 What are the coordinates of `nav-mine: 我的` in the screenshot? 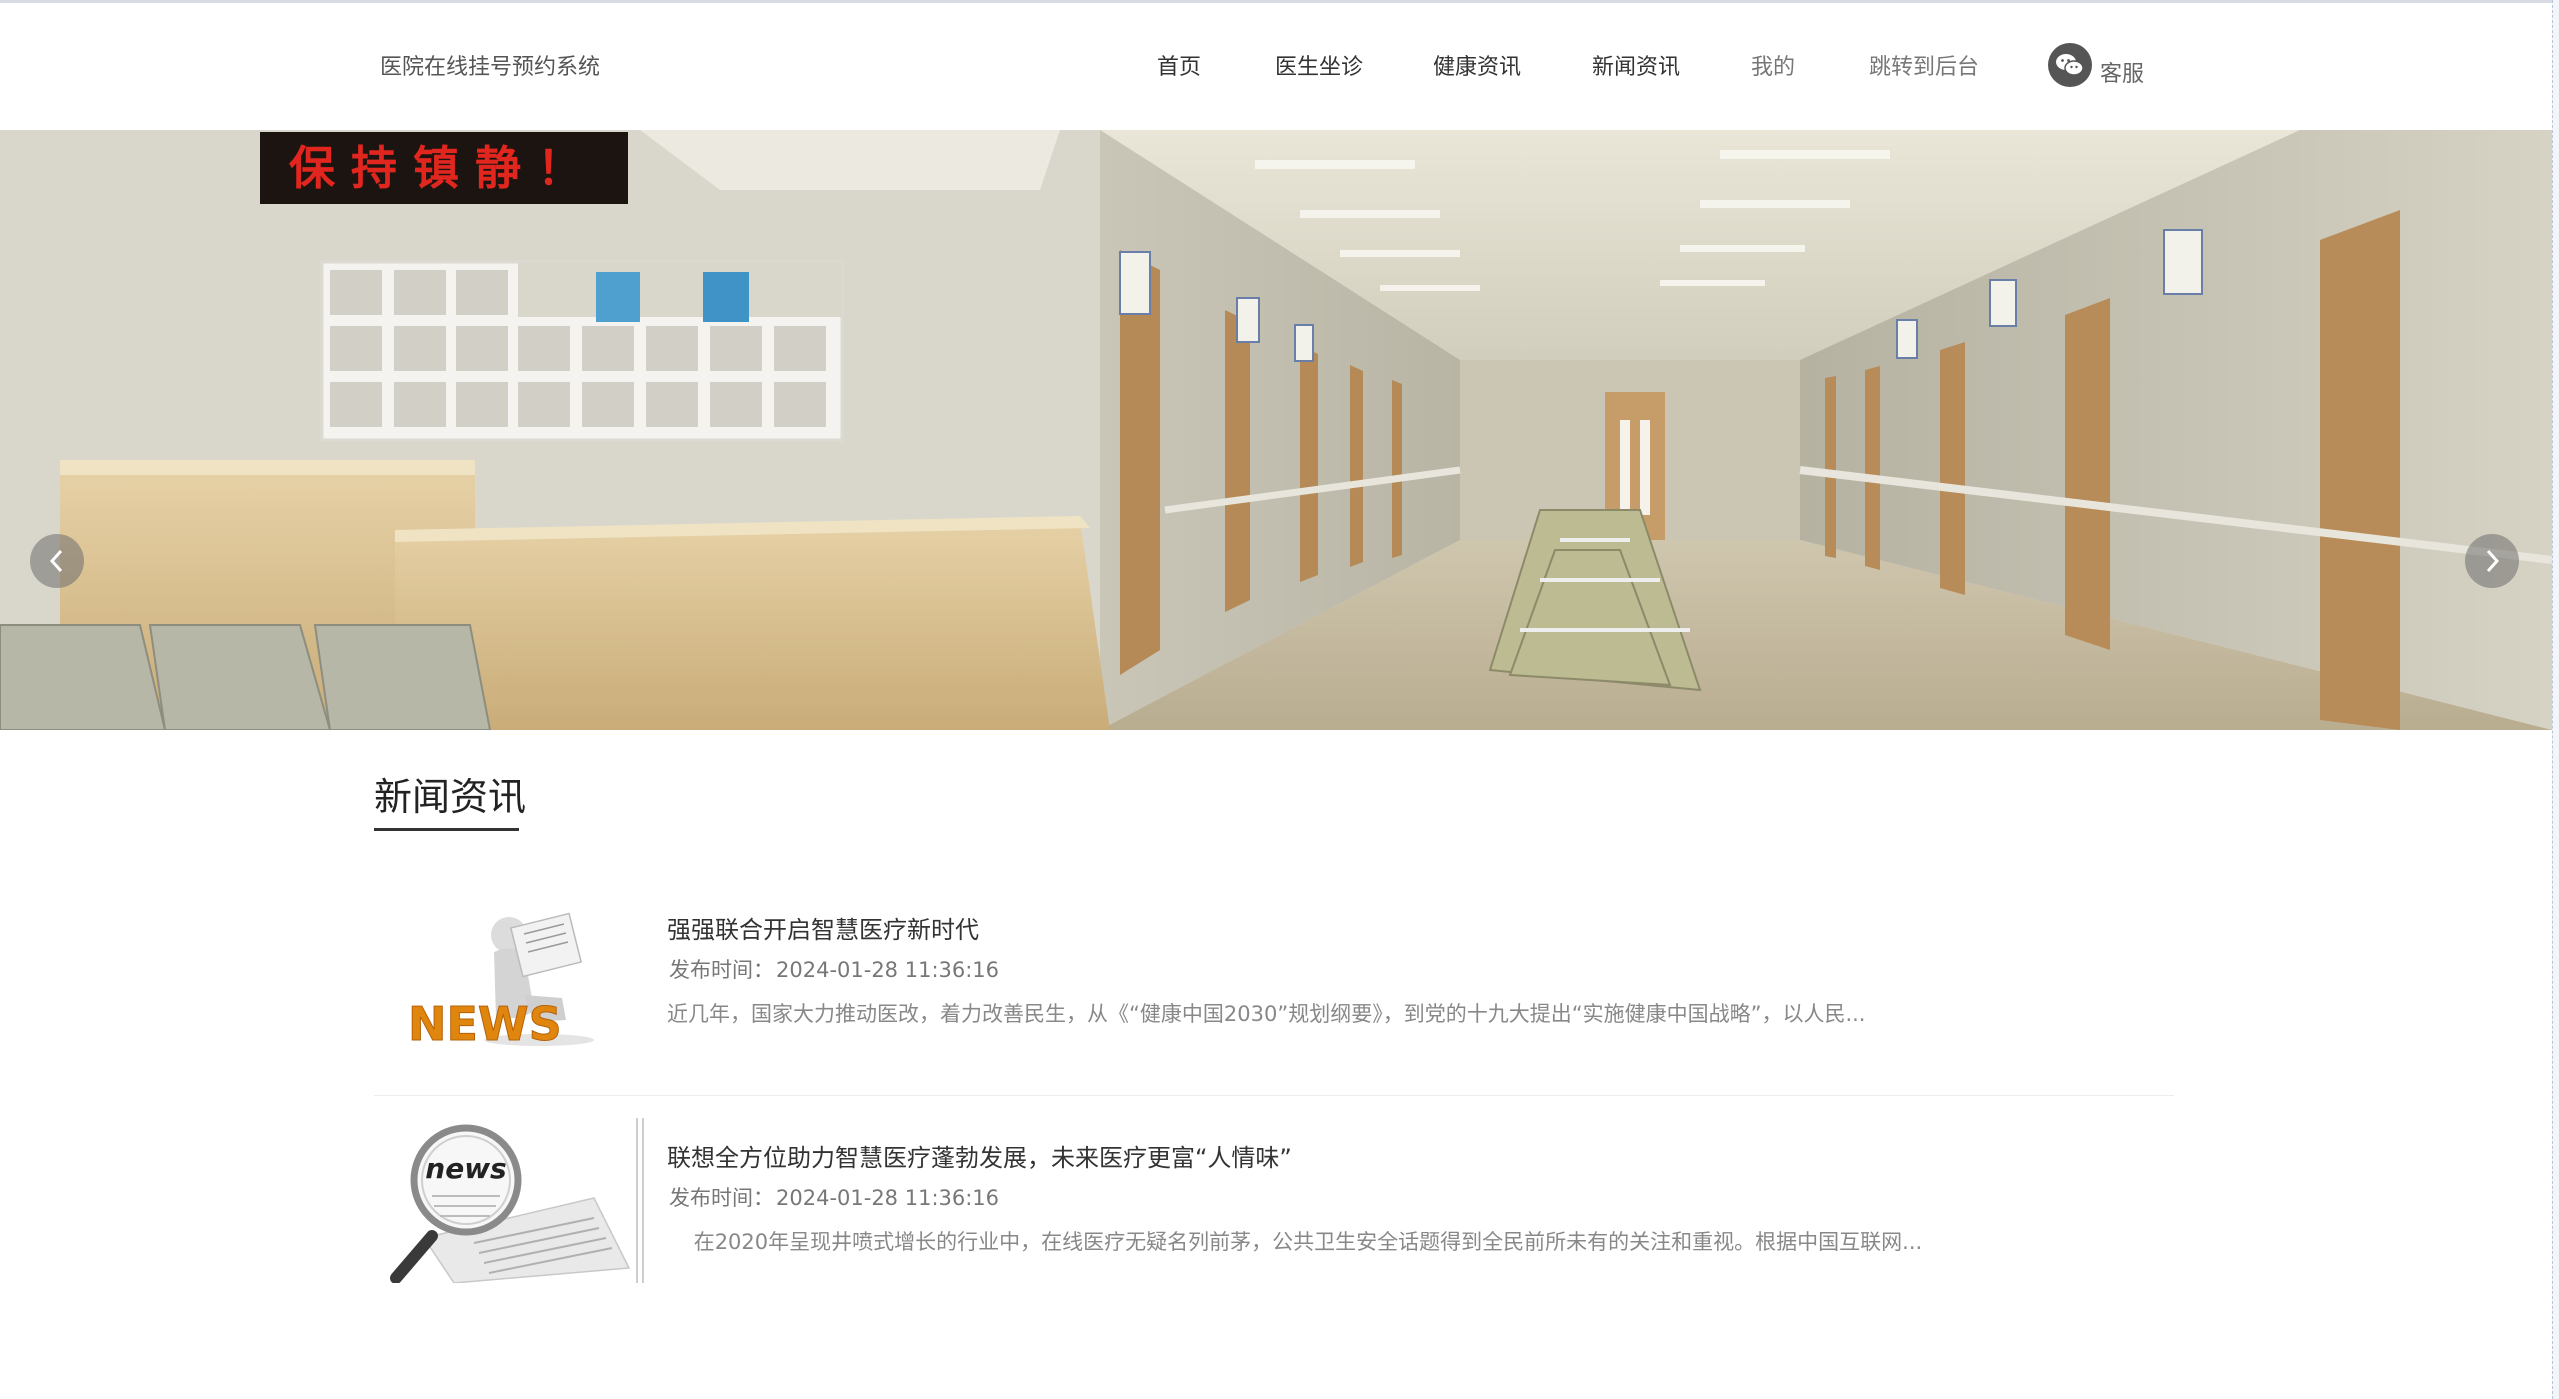 It's located at (1773, 65).